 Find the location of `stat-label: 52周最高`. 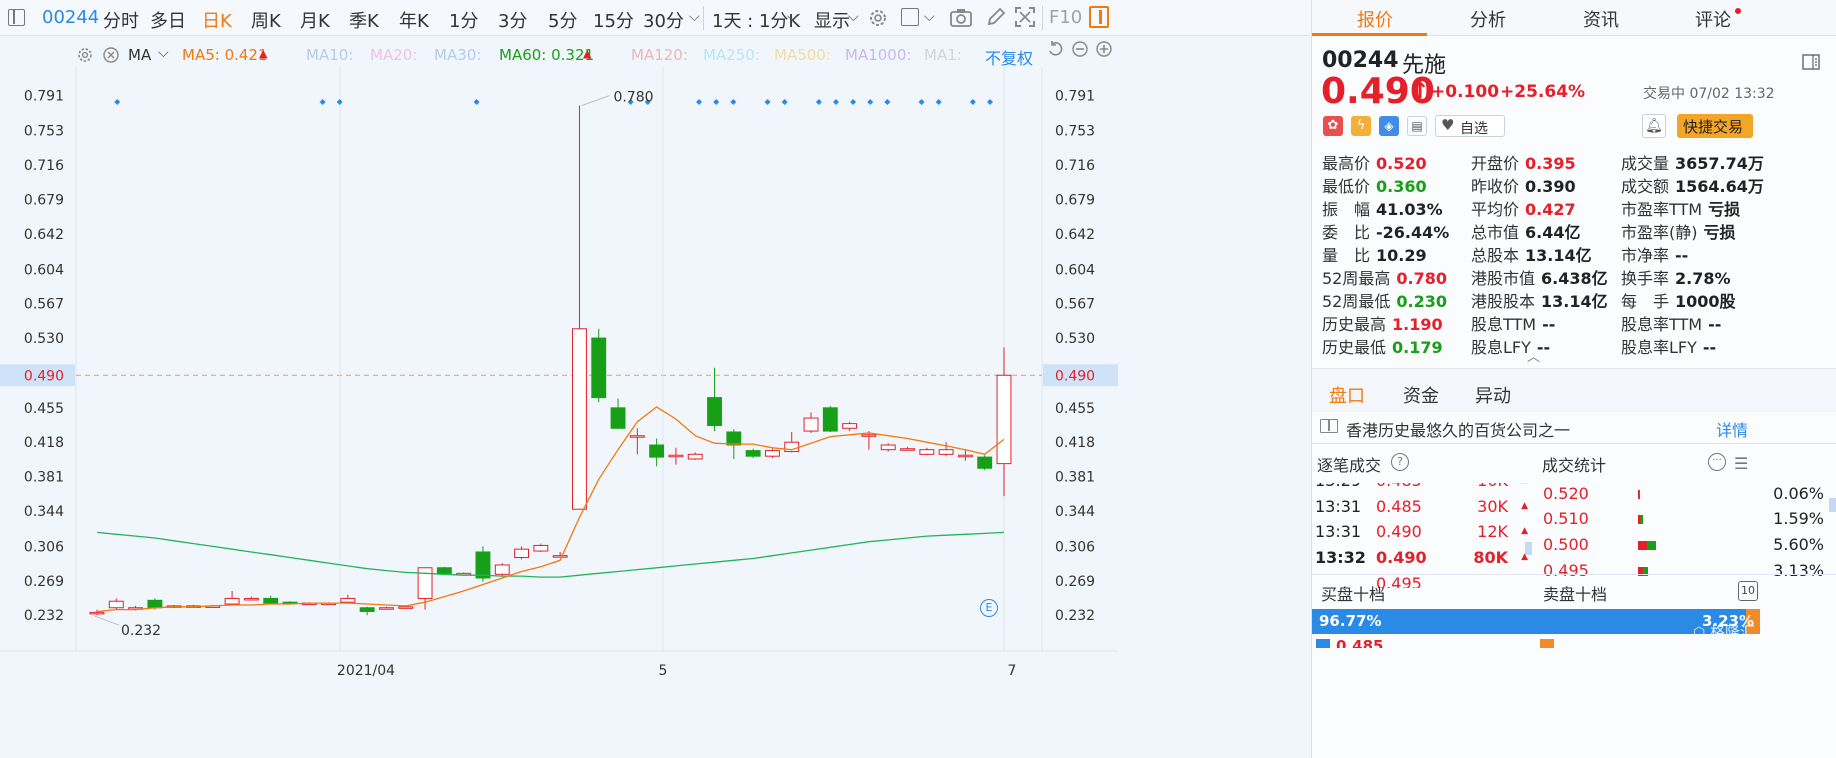

stat-label: 52周最高 is located at coordinates (1356, 278).